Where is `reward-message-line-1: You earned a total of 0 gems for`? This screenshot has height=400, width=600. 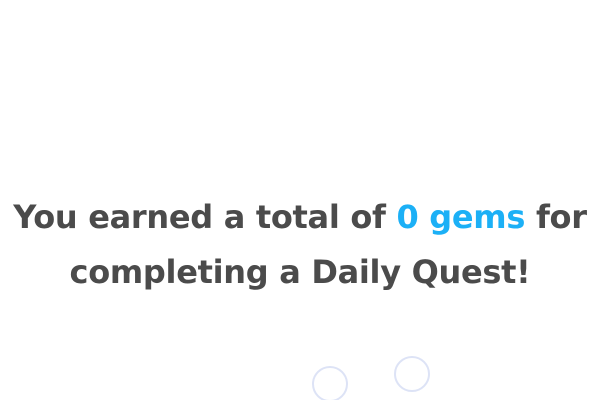
reward-message-line-1: You earned a total of 0 gems for is located at coordinates (300, 217).